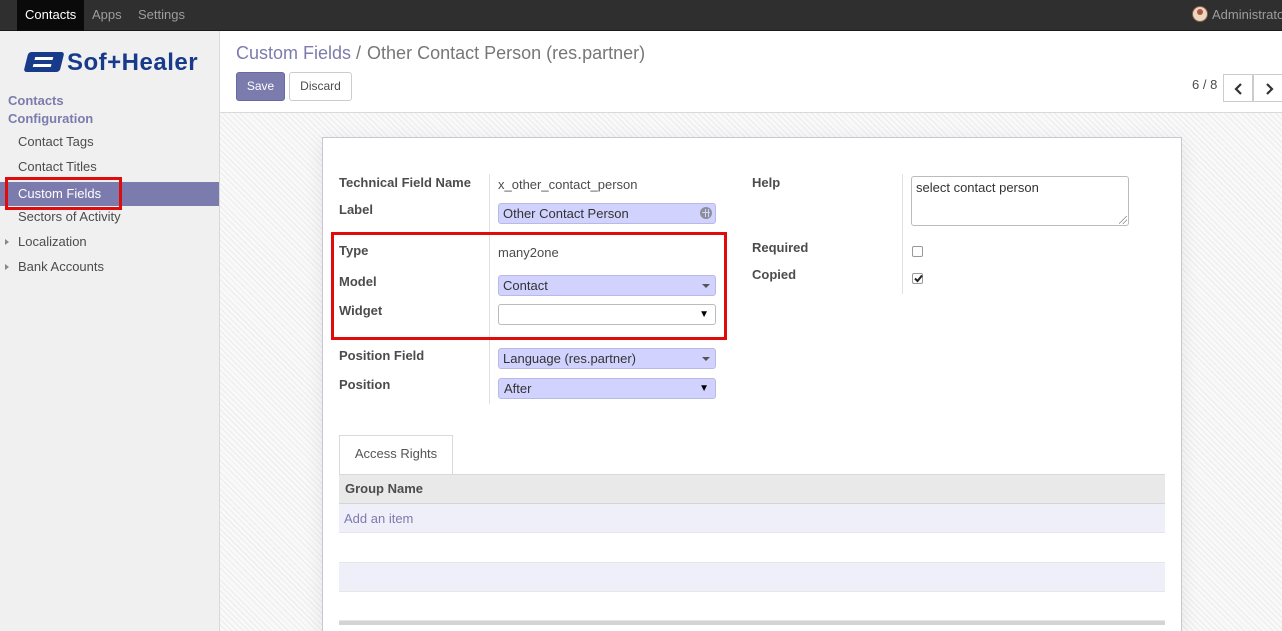 The image size is (1282, 631). Describe the element at coordinates (752, 623) in the screenshot. I see `table-footer` at that location.